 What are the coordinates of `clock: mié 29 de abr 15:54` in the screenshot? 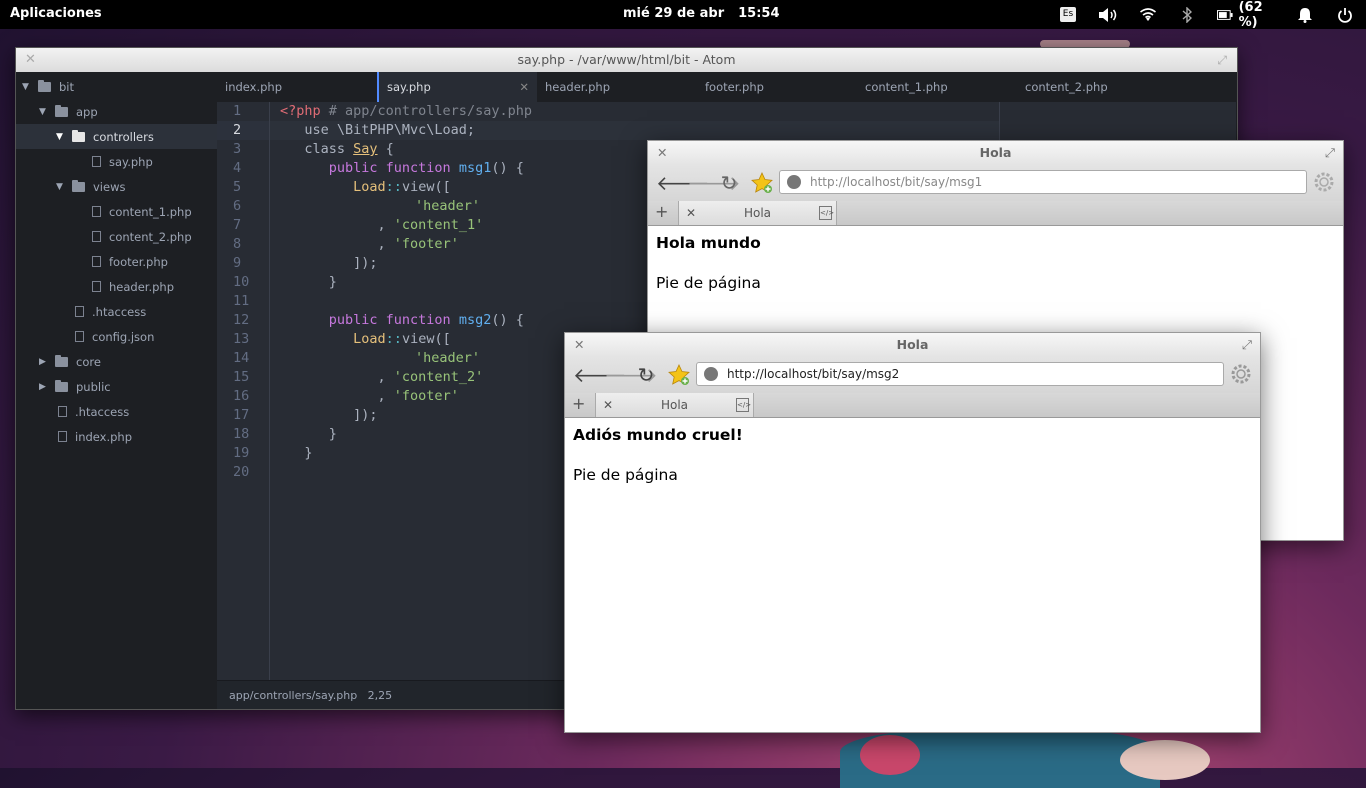 It's located at (708, 13).